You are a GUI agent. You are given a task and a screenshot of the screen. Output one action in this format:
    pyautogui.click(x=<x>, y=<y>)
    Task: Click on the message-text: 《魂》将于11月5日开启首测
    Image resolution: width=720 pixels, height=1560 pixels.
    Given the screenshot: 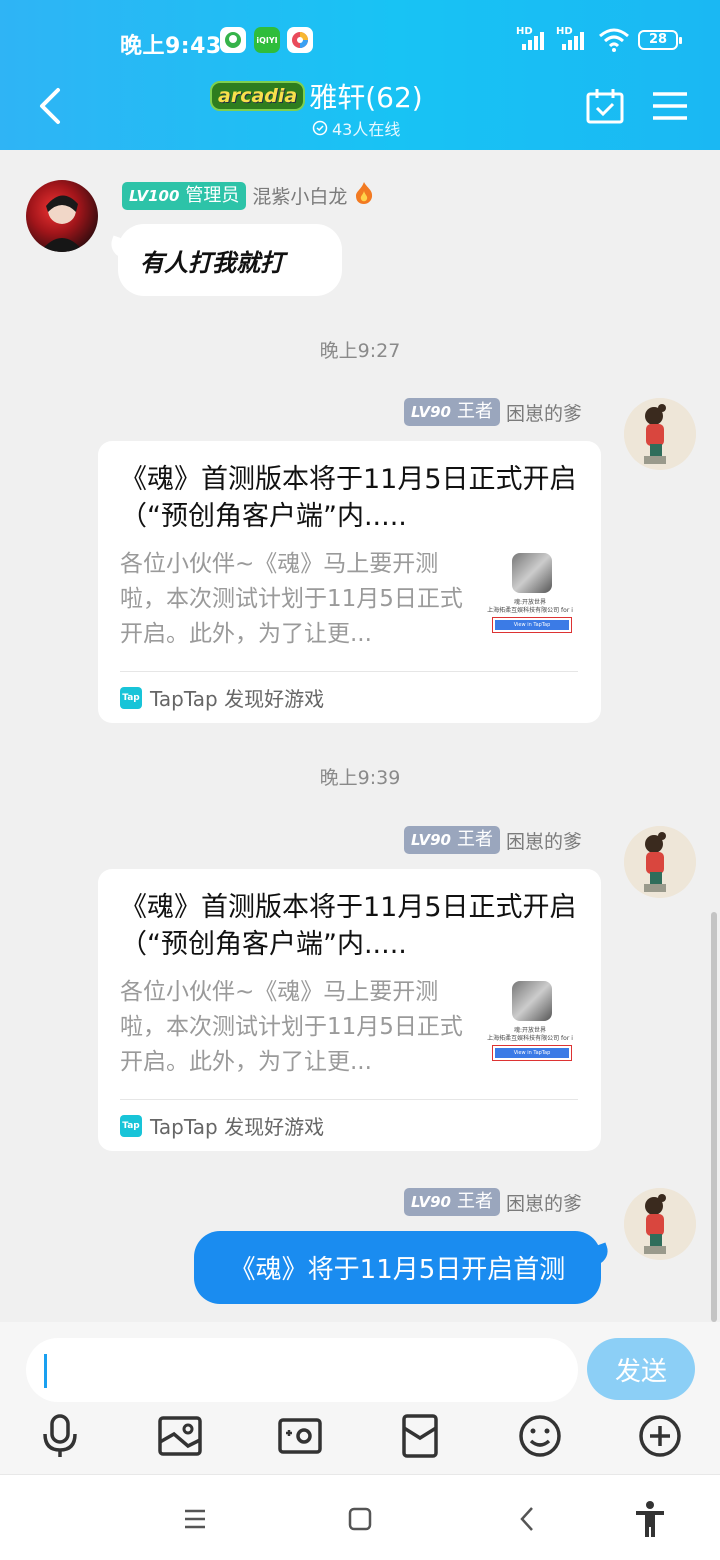 What is the action you would take?
    pyautogui.click(x=397, y=1270)
    